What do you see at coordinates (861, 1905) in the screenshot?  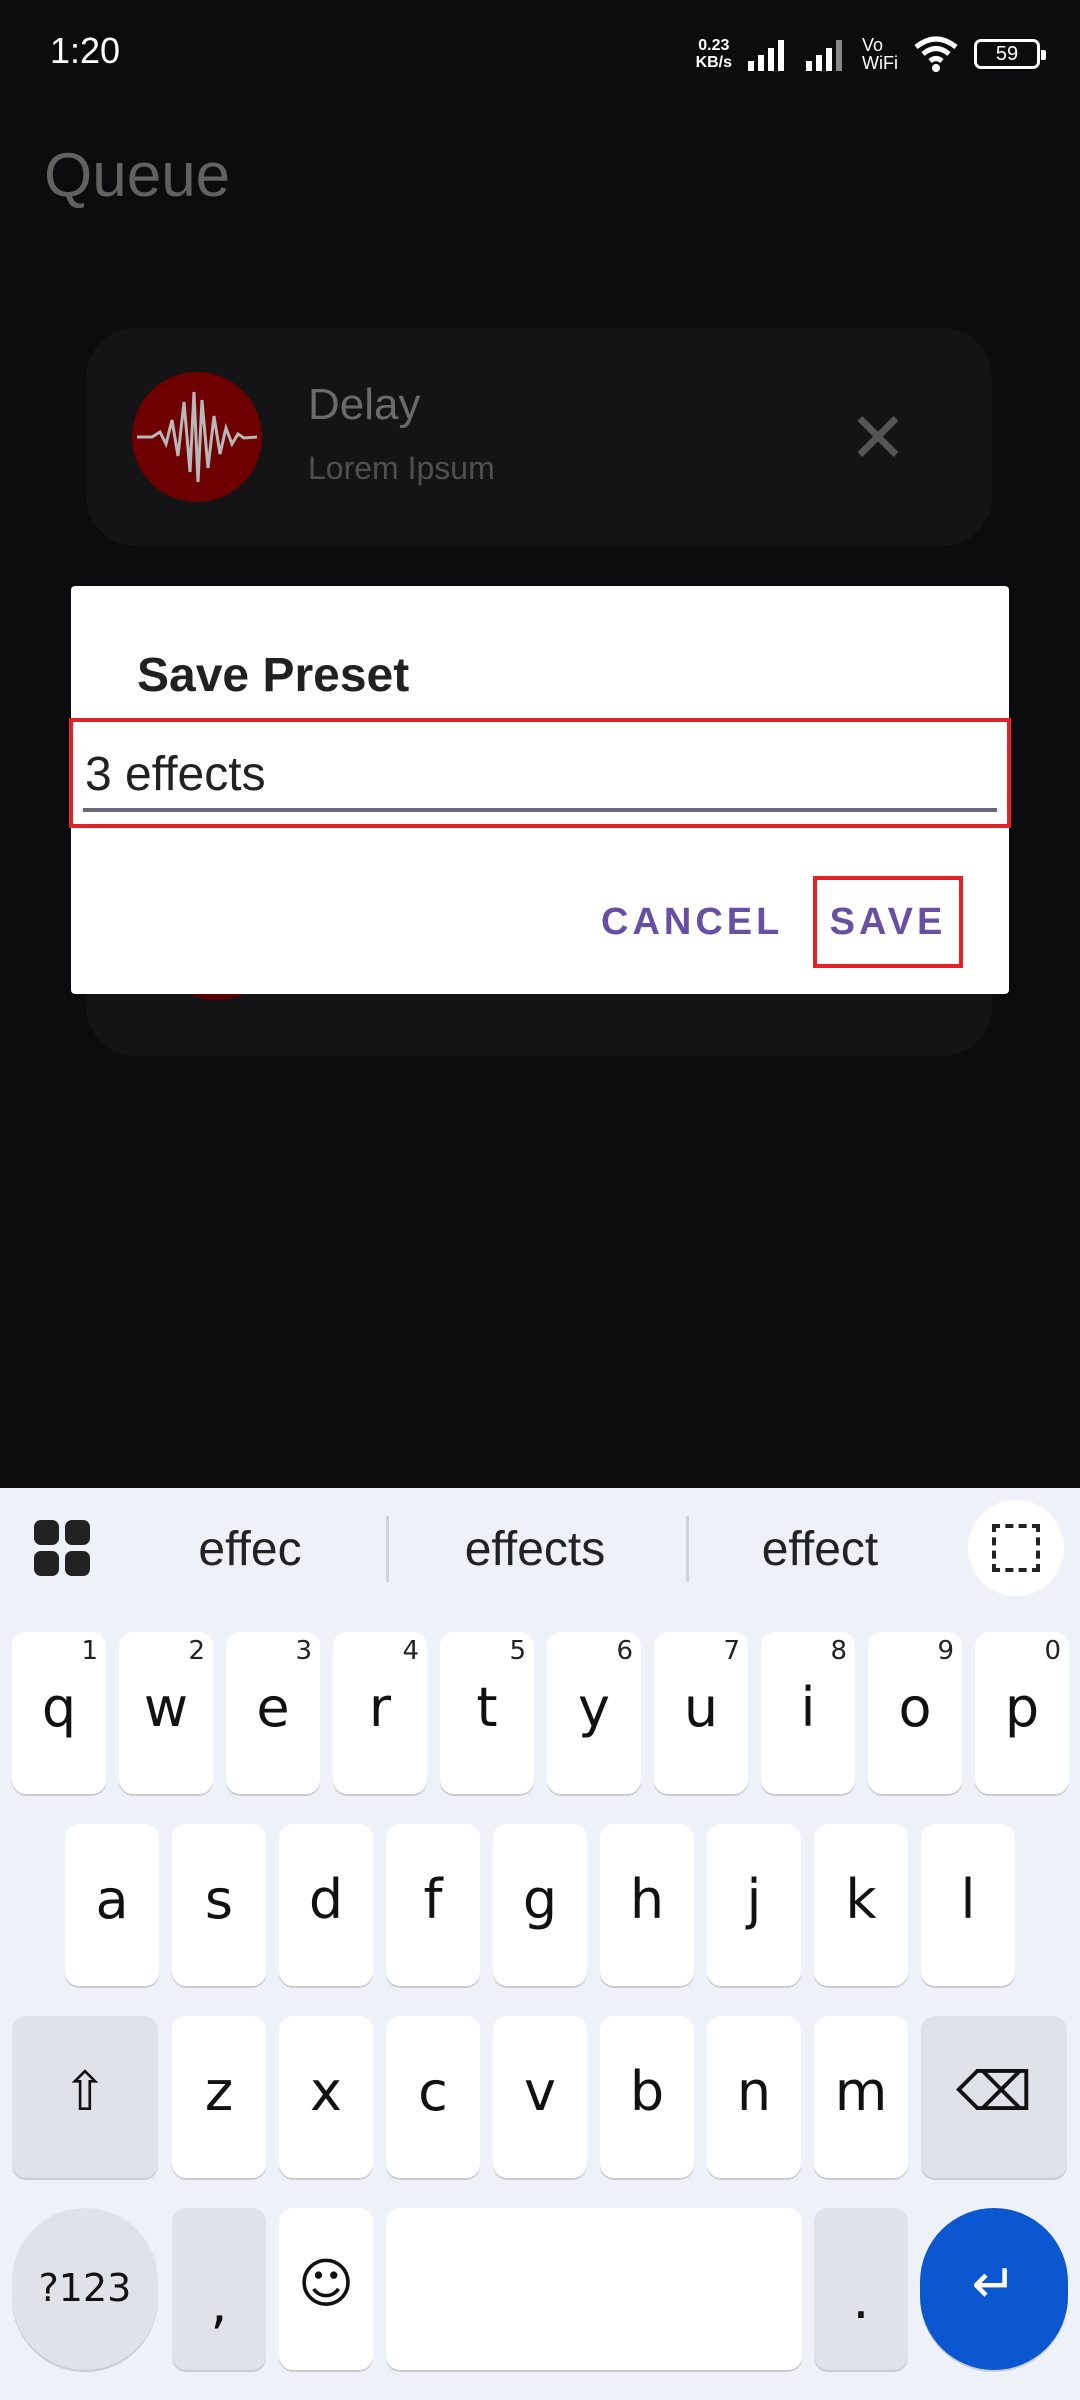 I see `key-k: k` at bounding box center [861, 1905].